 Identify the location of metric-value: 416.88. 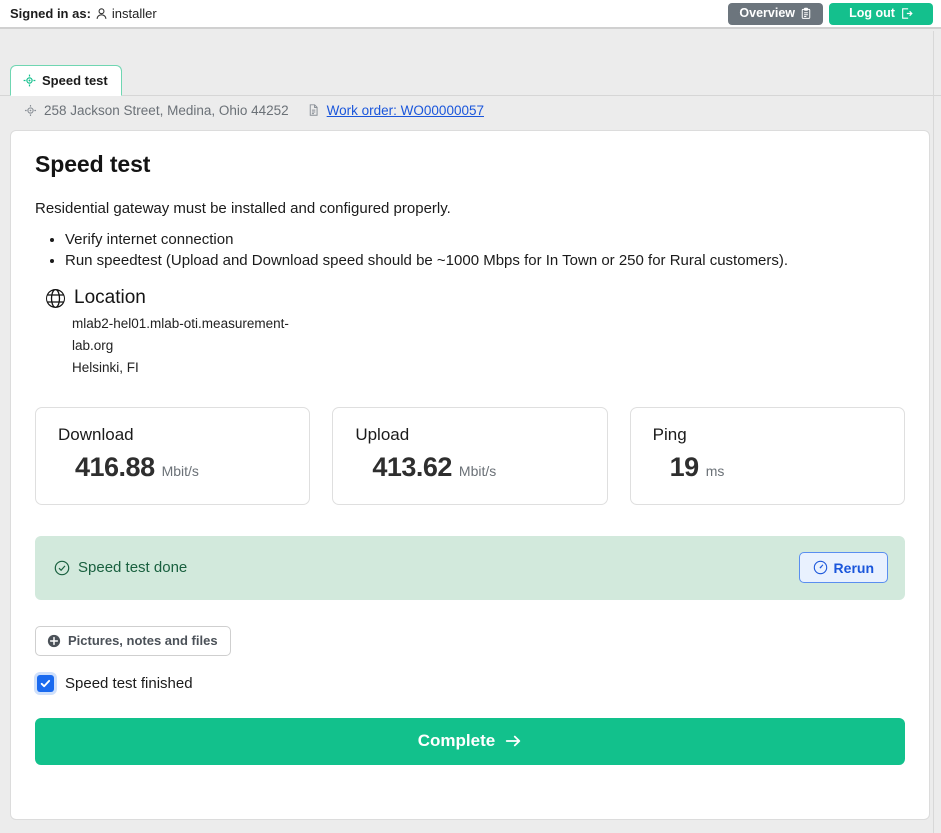
(115, 466).